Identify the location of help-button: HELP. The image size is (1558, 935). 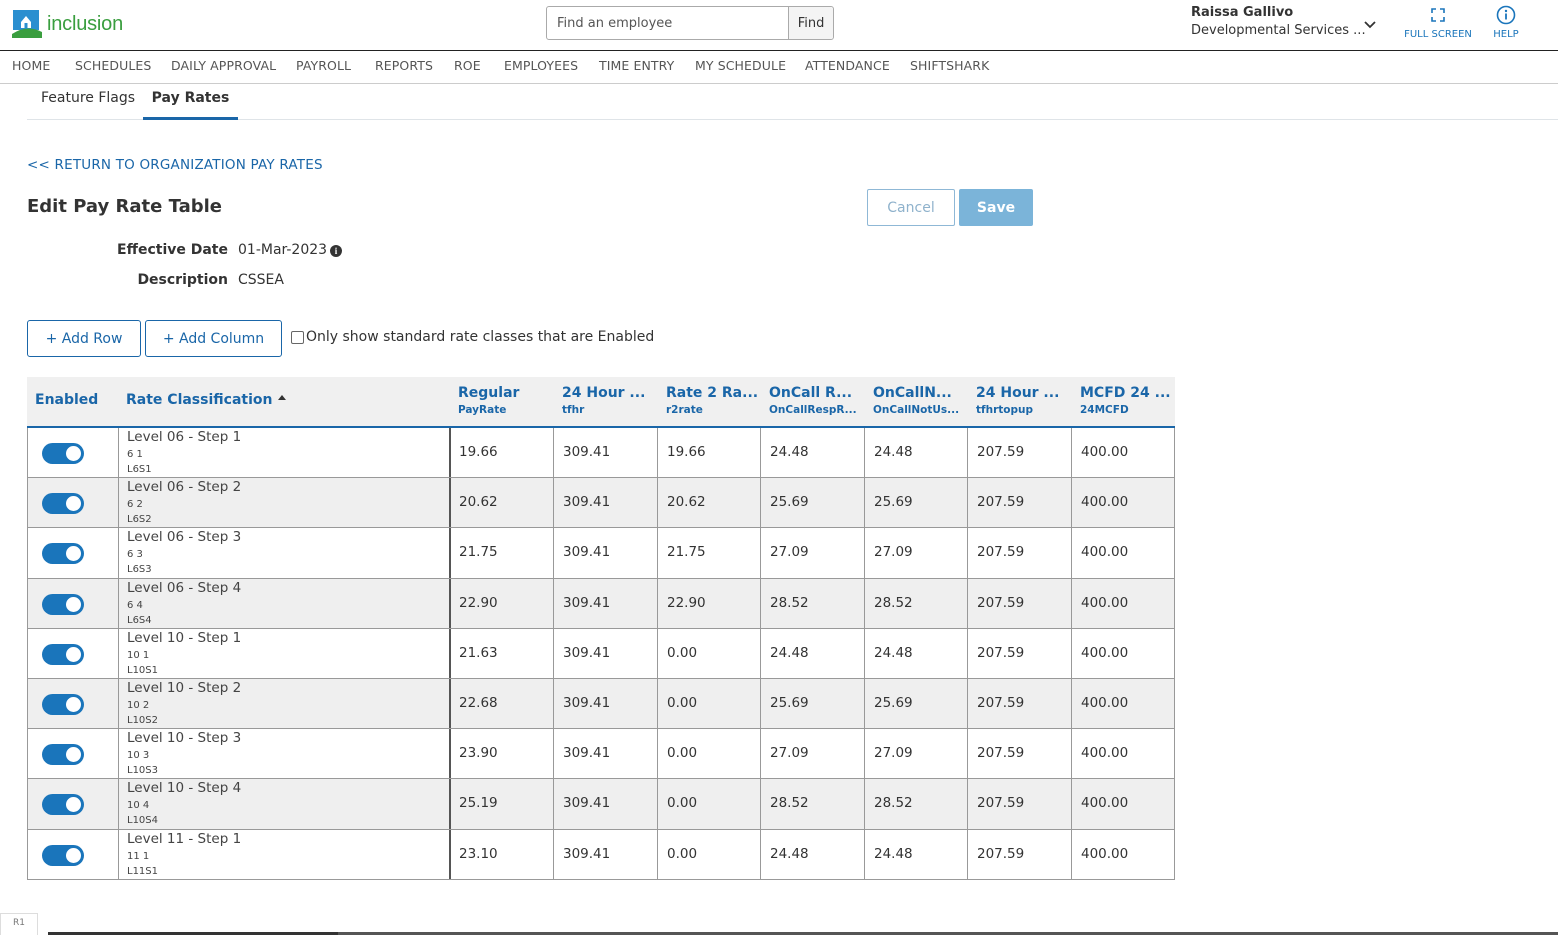
(1506, 22).